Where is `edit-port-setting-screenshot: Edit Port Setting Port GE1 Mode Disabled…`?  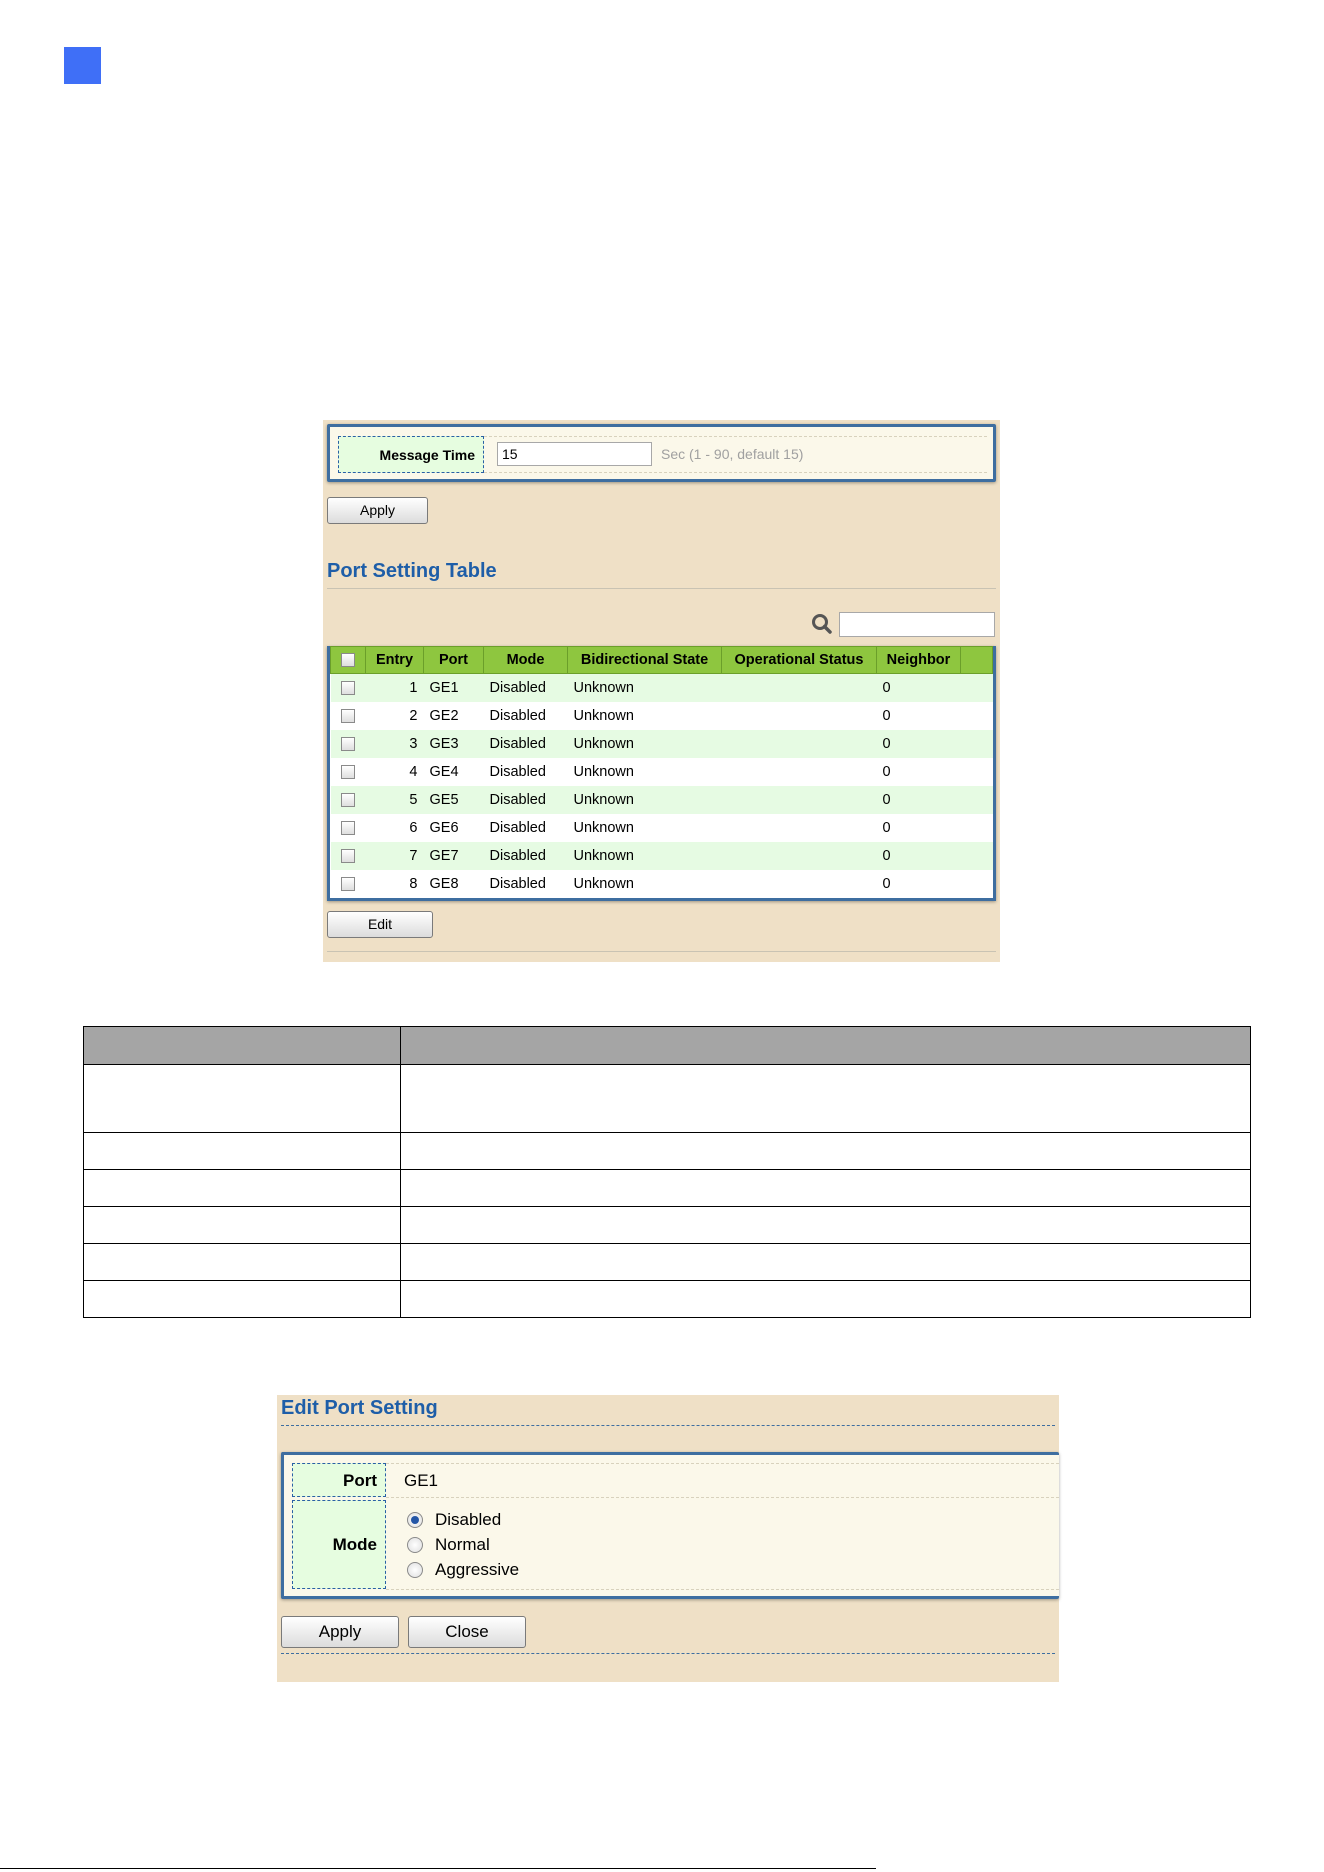 edit-port-setting-screenshot: Edit Port Setting Port GE1 Mode Disabled… is located at coordinates (668, 1538).